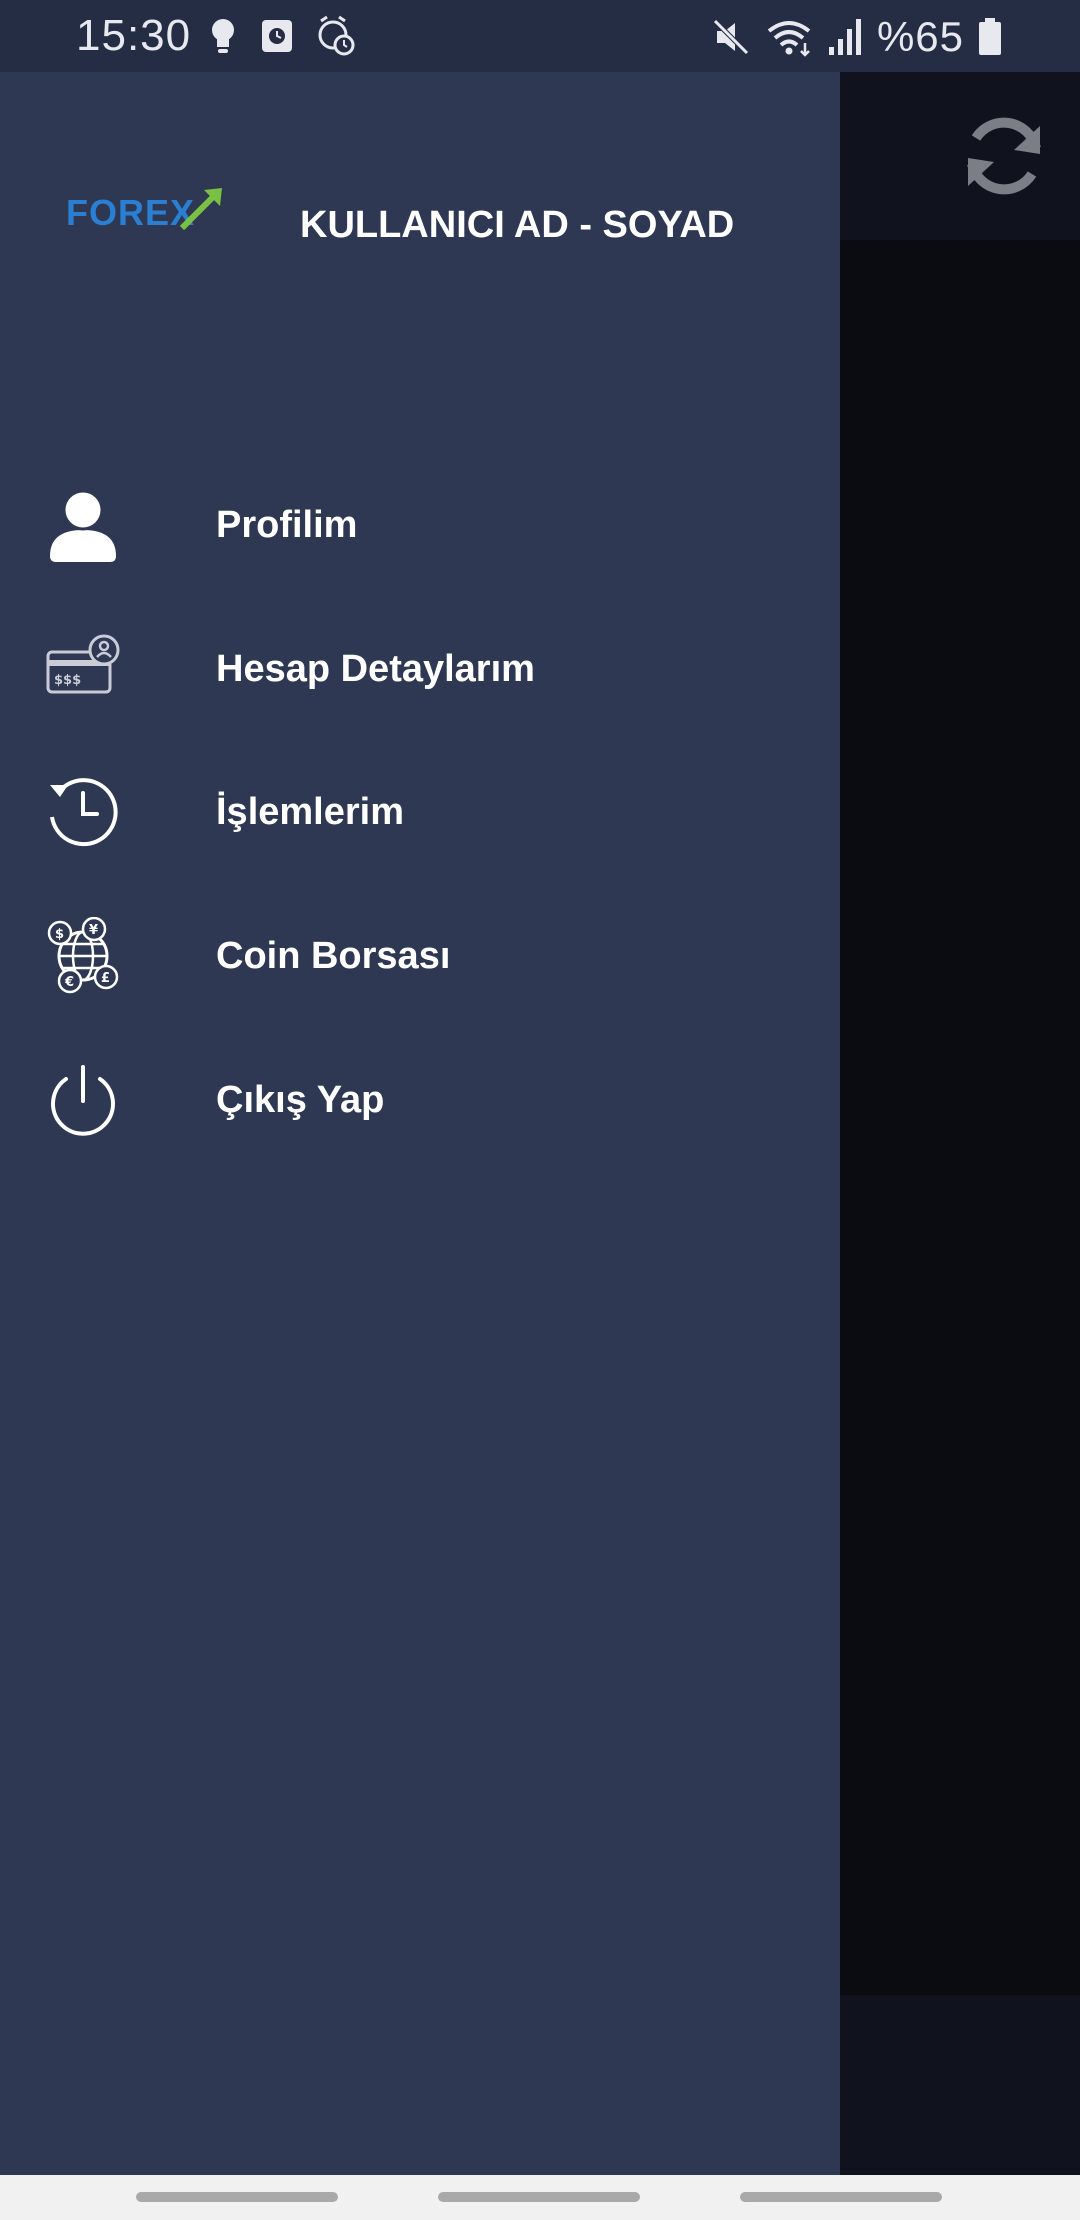  What do you see at coordinates (920, 36) in the screenshot?
I see `battery-percent: %65` at bounding box center [920, 36].